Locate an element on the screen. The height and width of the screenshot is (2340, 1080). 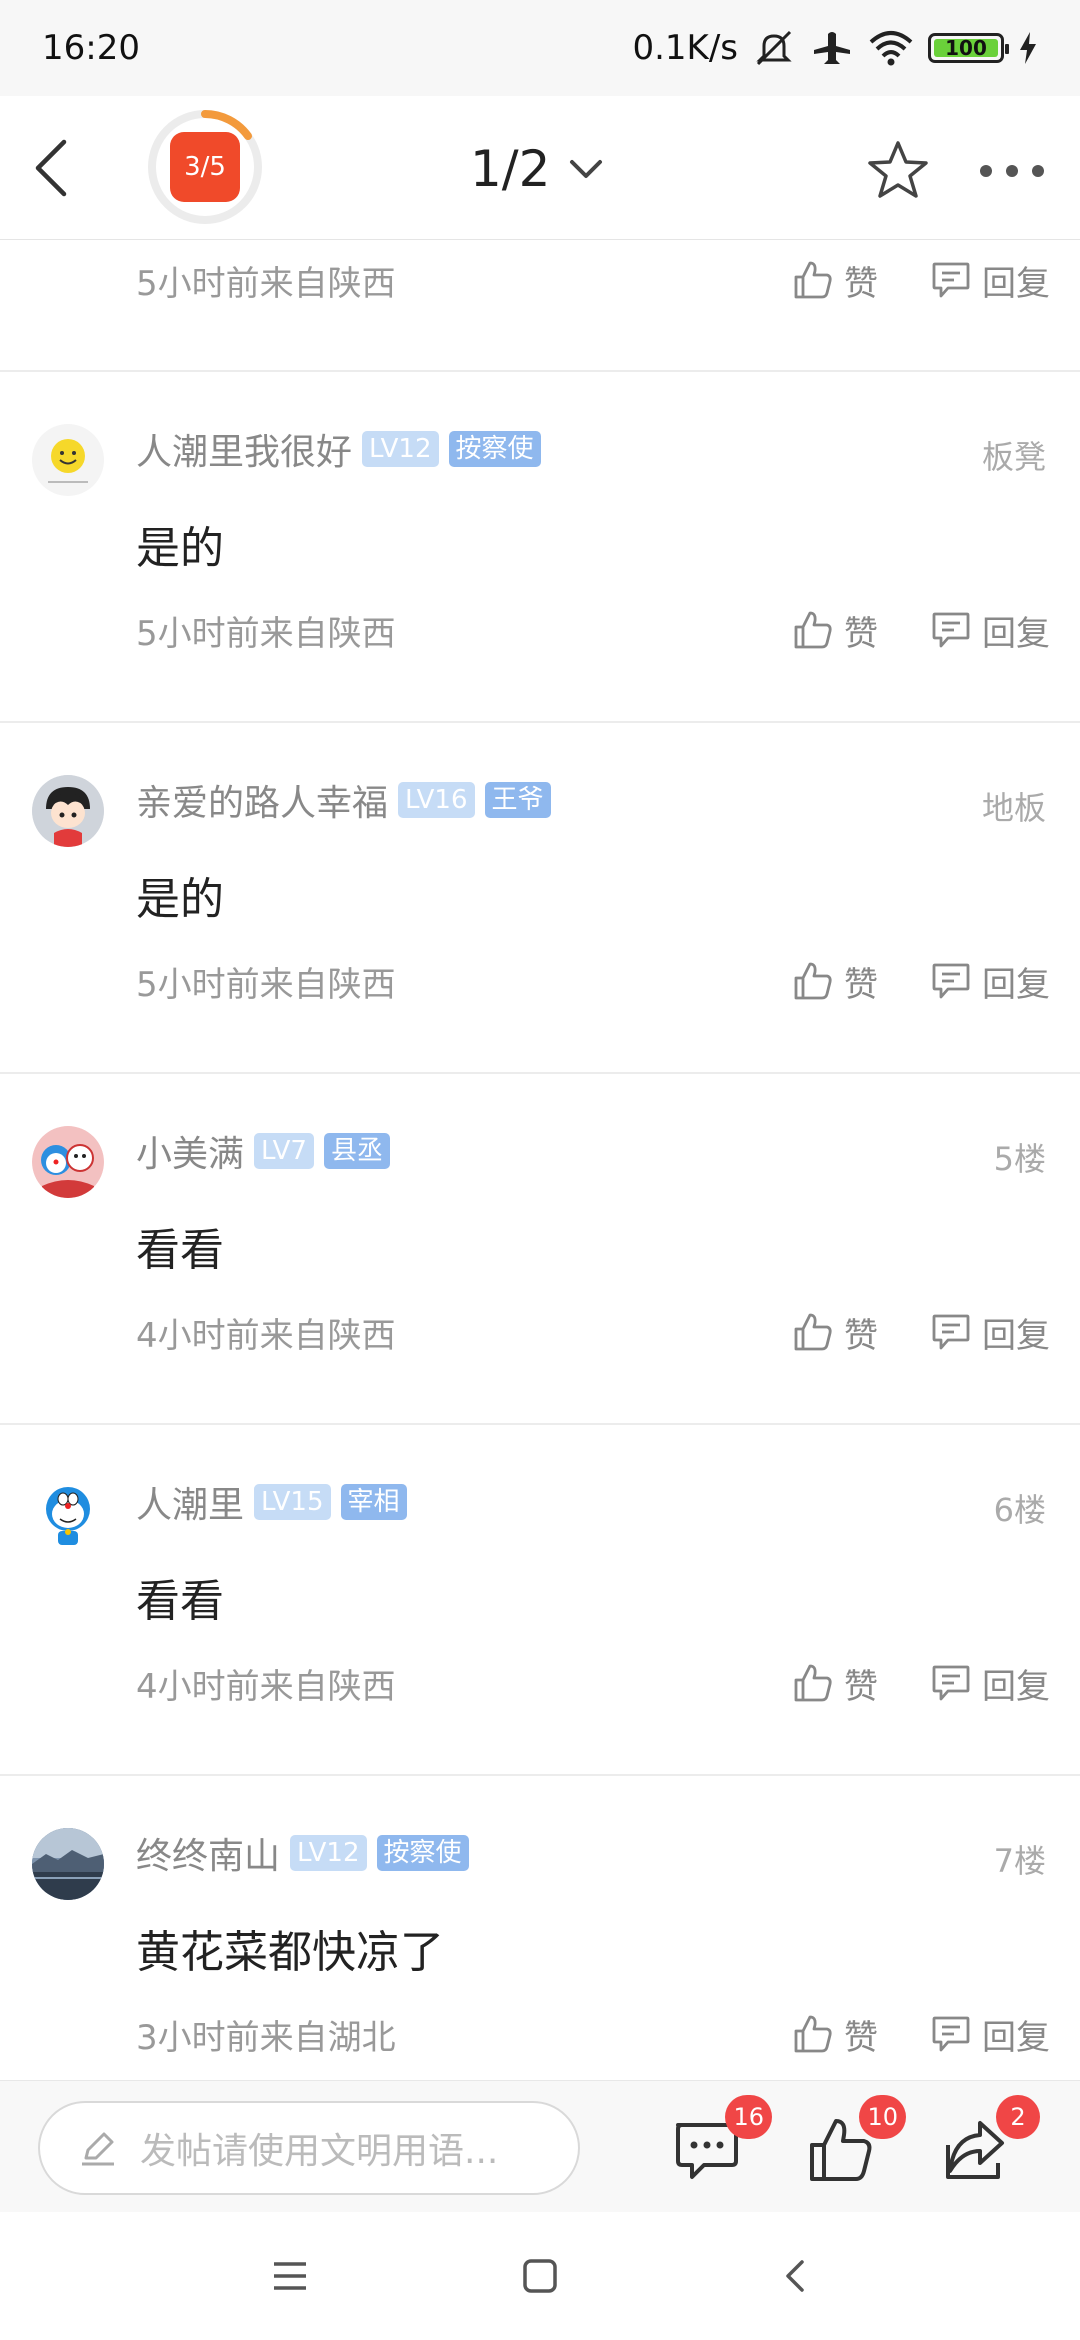
home-button is located at coordinates (540, 2278).